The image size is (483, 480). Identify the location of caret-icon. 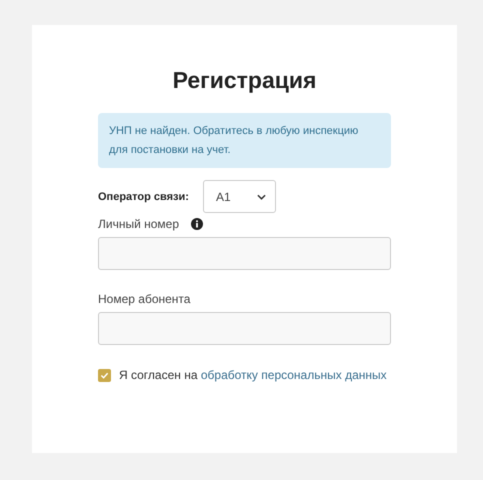
(261, 197).